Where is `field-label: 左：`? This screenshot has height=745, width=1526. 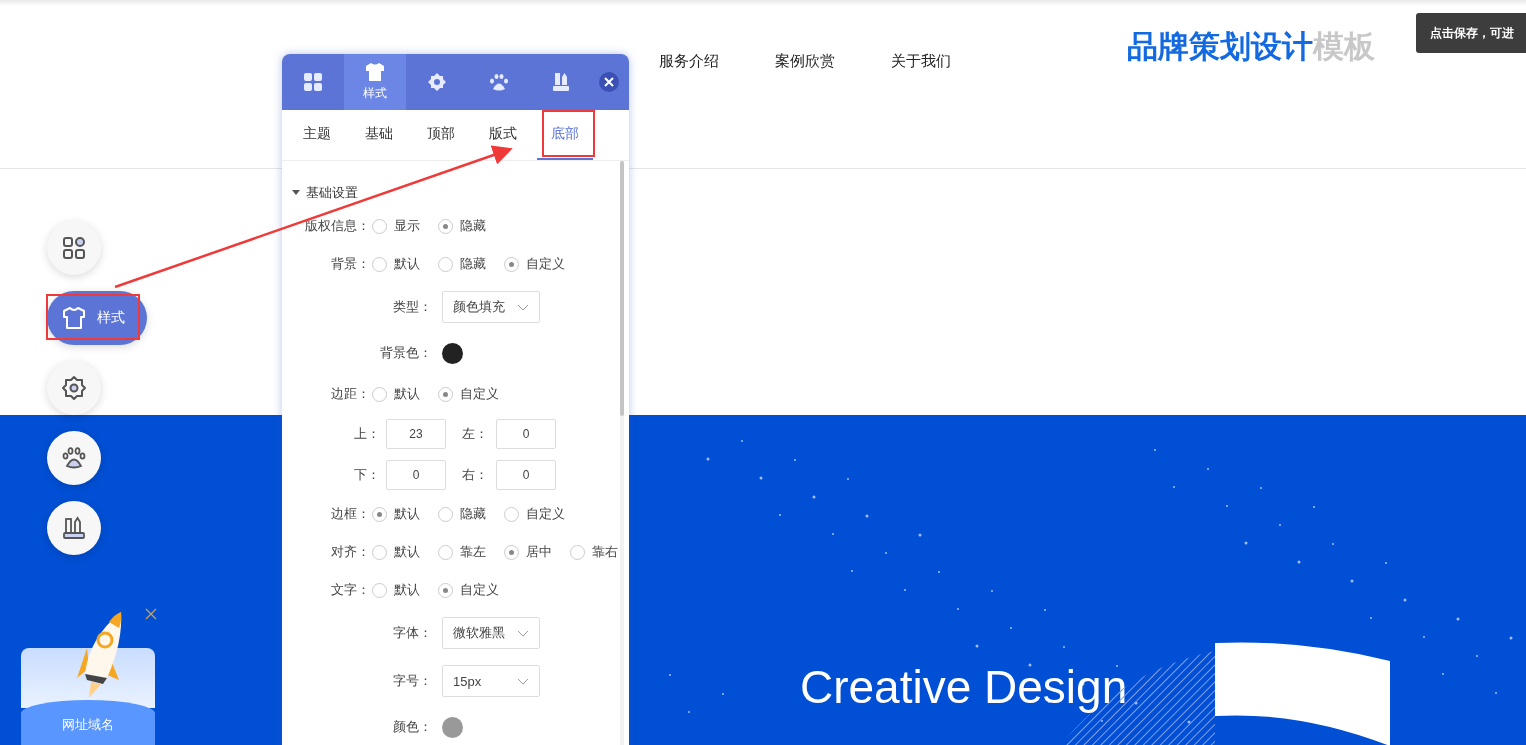 field-label: 左： is located at coordinates (474, 433).